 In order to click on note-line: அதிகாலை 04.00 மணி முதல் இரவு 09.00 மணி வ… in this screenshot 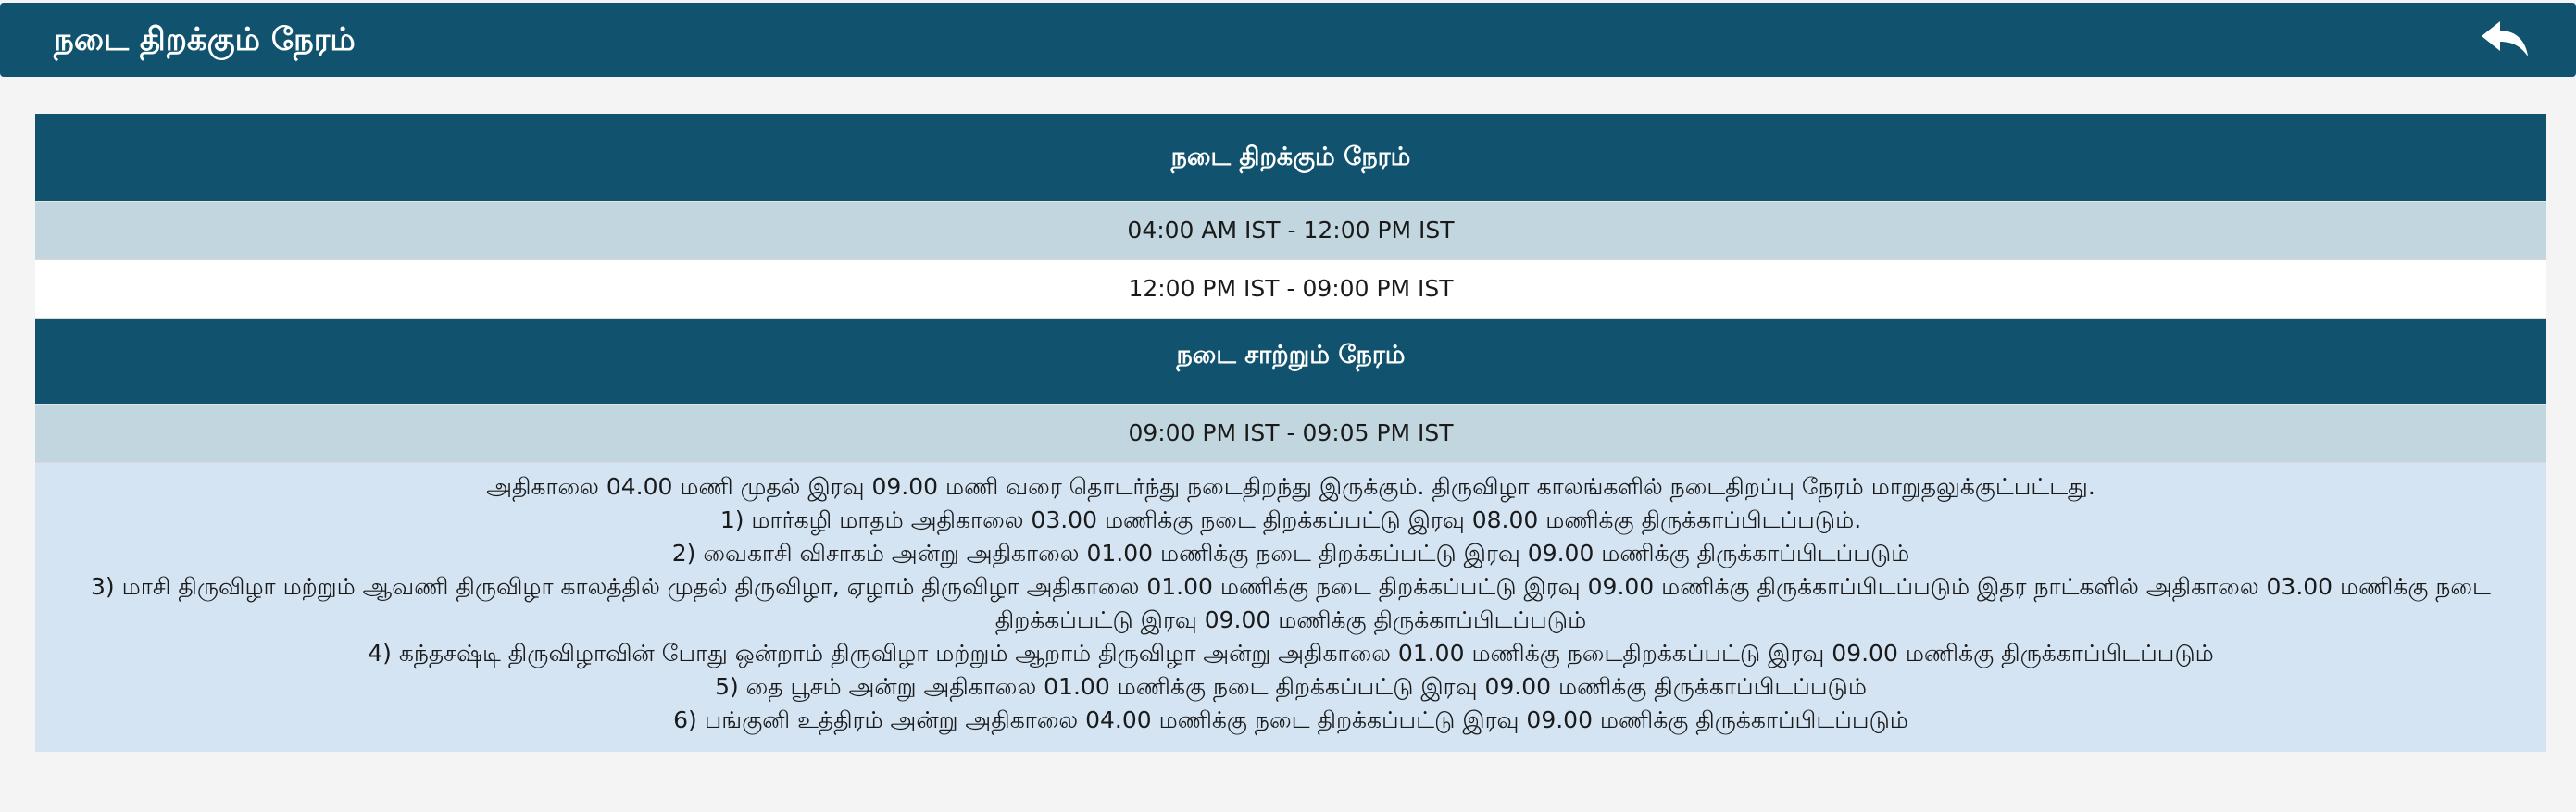, I will do `click(1291, 487)`.